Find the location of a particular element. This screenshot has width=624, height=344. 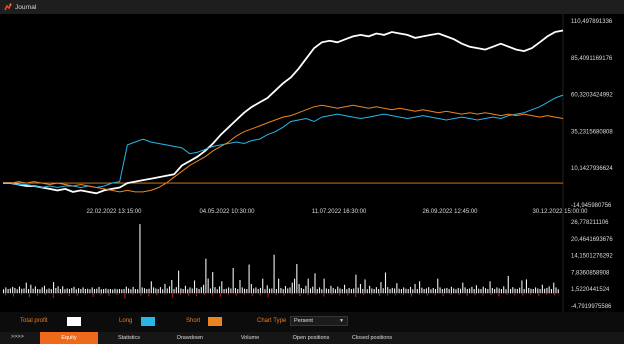

tab-statistics: Statistics is located at coordinates (129, 338).